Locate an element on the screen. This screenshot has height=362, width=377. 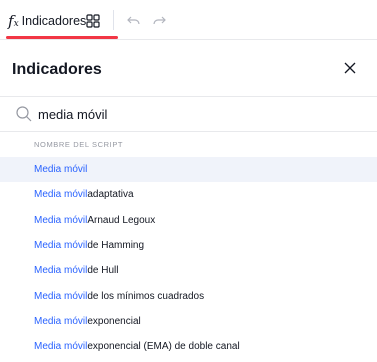
result-rest-text: exponencial (EMA) de doble canal is located at coordinates (163, 347).